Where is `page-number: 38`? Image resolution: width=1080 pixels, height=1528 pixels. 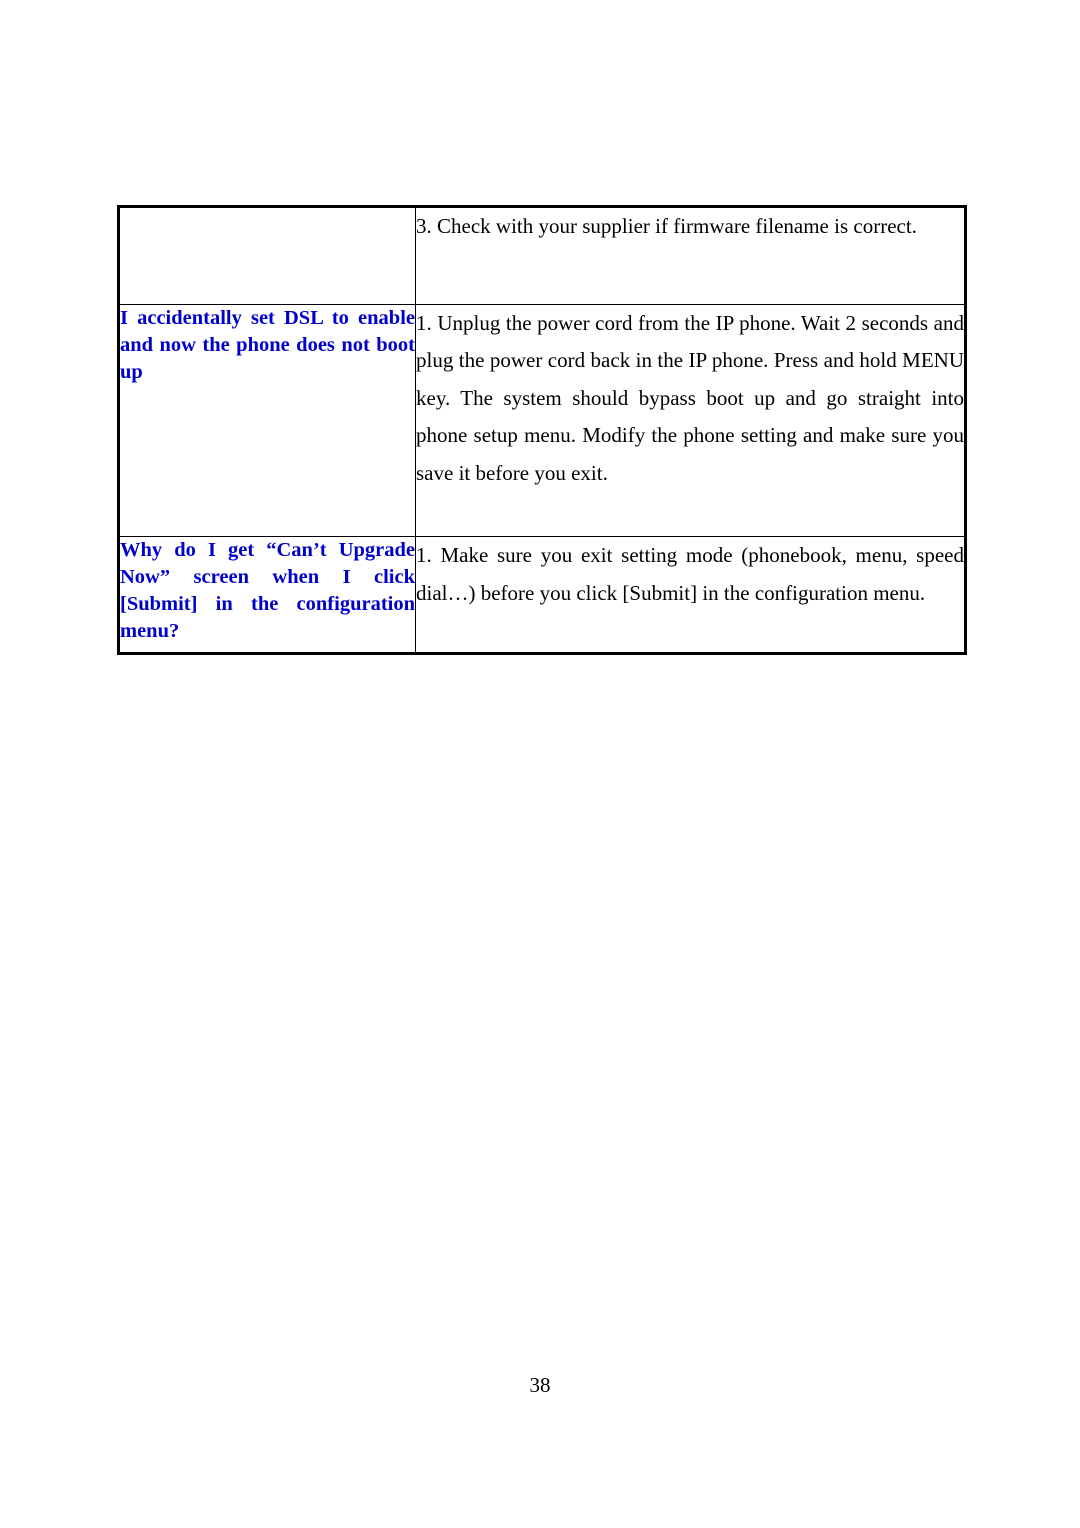 page-number: 38 is located at coordinates (540, 1385).